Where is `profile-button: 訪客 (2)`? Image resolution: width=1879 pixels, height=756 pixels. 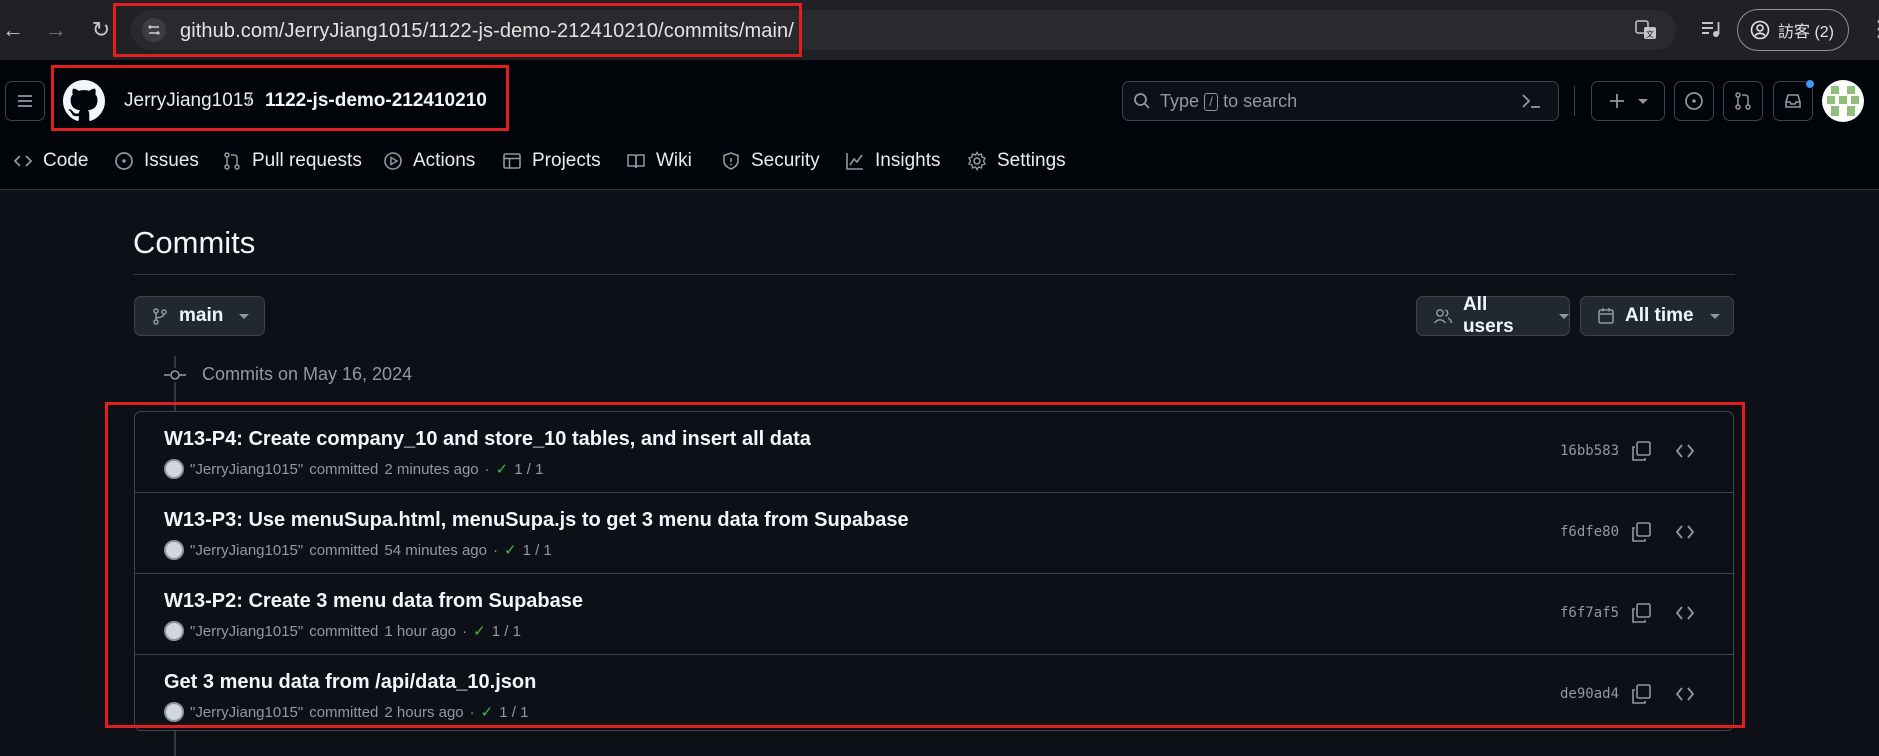
profile-button: 訪客 (2) is located at coordinates (1793, 30).